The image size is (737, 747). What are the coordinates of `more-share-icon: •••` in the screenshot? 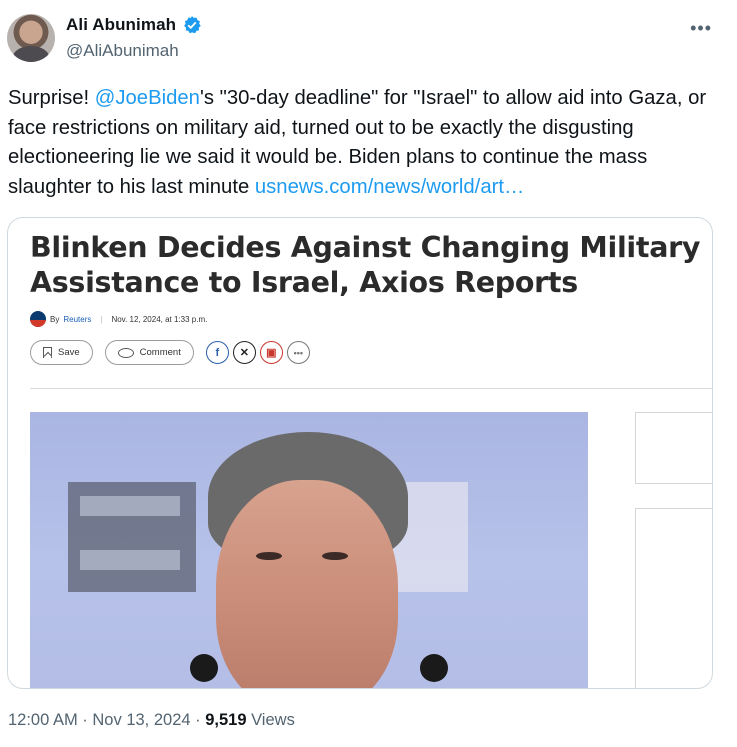 It's located at (298, 352).